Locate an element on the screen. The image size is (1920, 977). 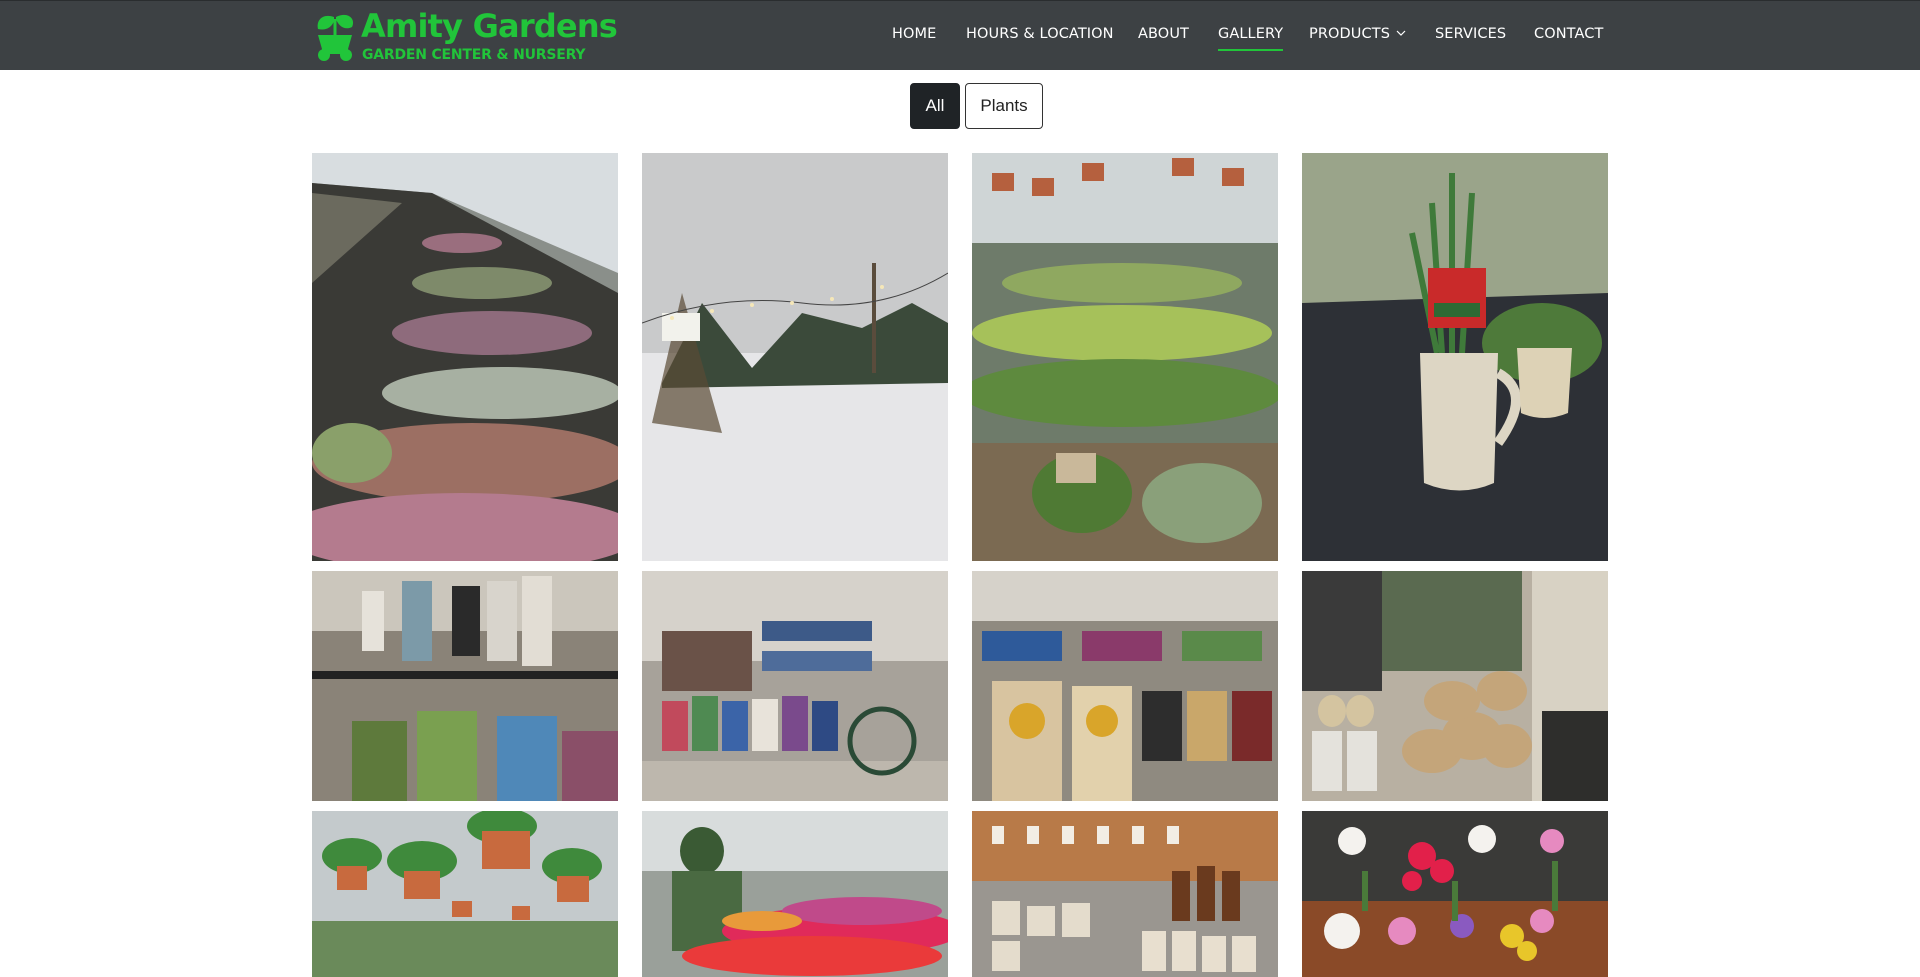
firewood-image is located at coordinates (1455, 686).